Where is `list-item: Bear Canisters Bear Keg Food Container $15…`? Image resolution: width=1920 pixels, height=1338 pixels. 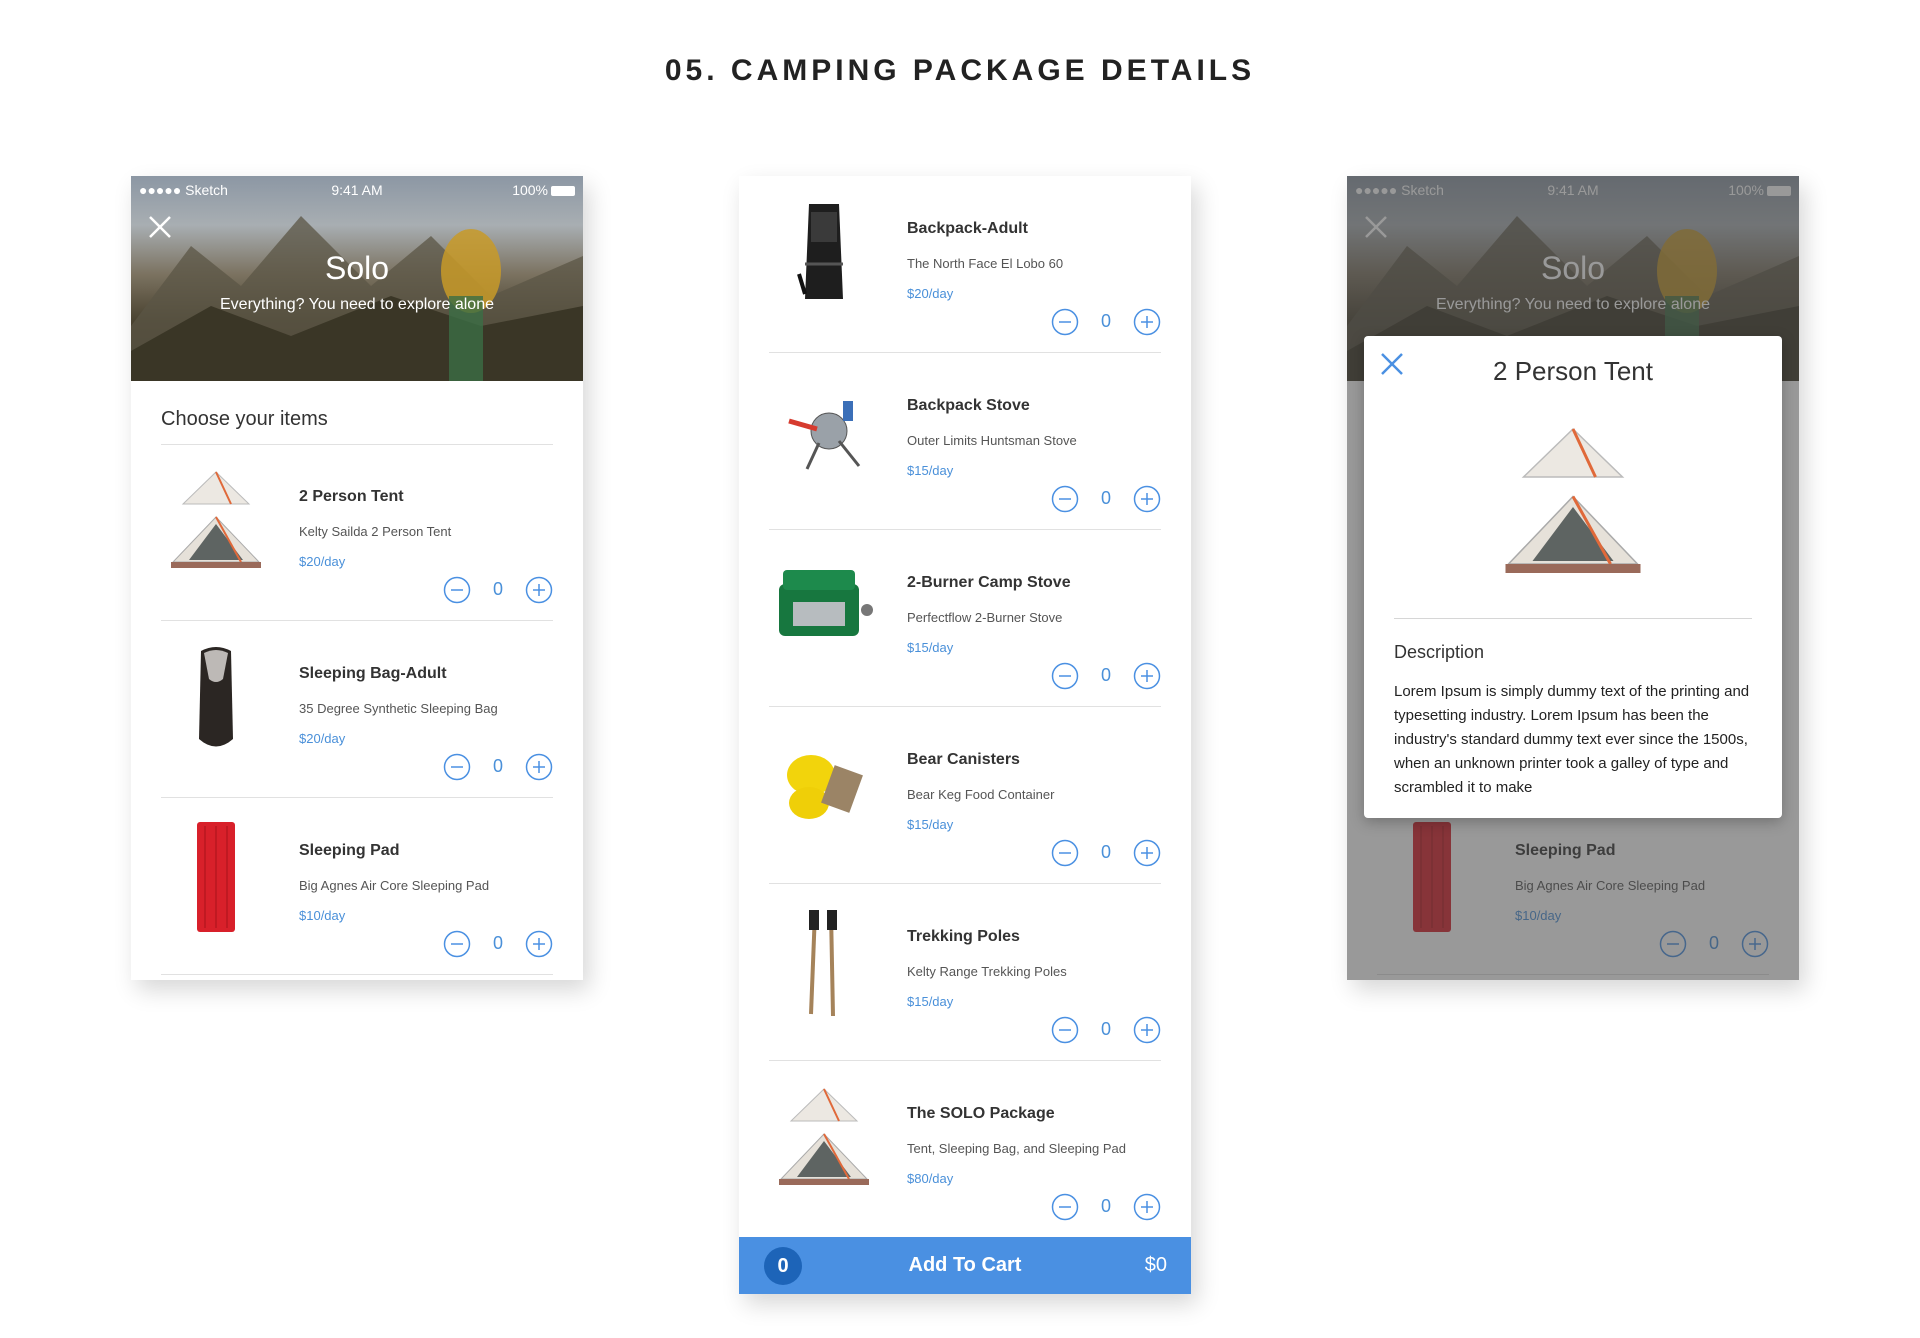
list-item: Bear Canisters Bear Keg Food Container $15… is located at coordinates (965, 795).